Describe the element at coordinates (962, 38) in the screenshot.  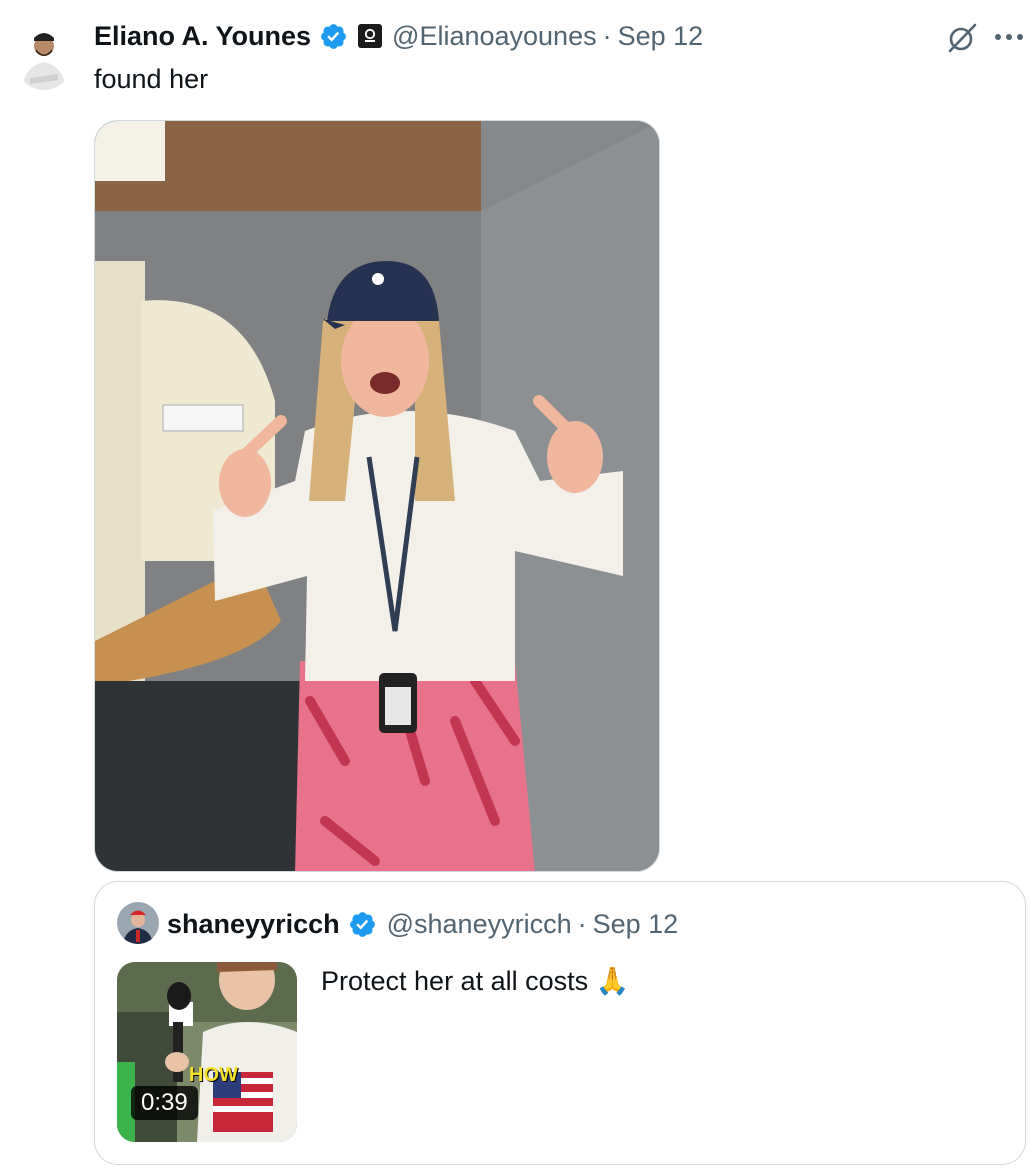
I see `grok-icon` at that location.